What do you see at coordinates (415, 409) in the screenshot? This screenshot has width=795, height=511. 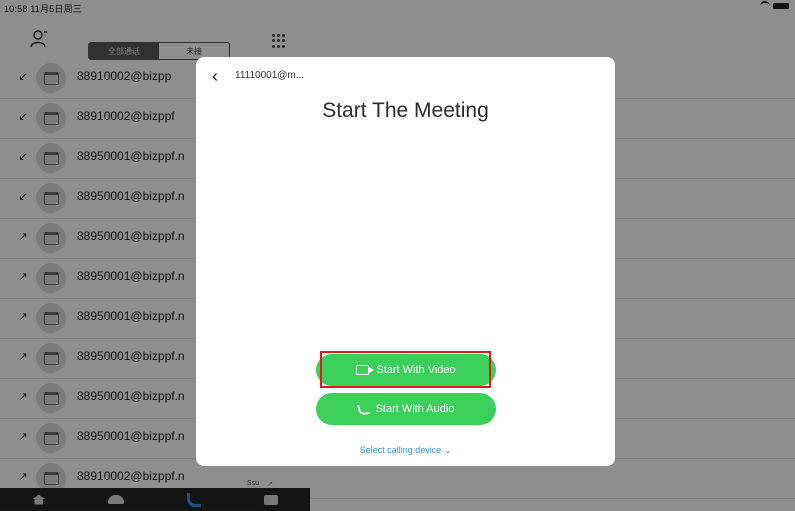 I see `start-with-audio-label: Start With Audio` at bounding box center [415, 409].